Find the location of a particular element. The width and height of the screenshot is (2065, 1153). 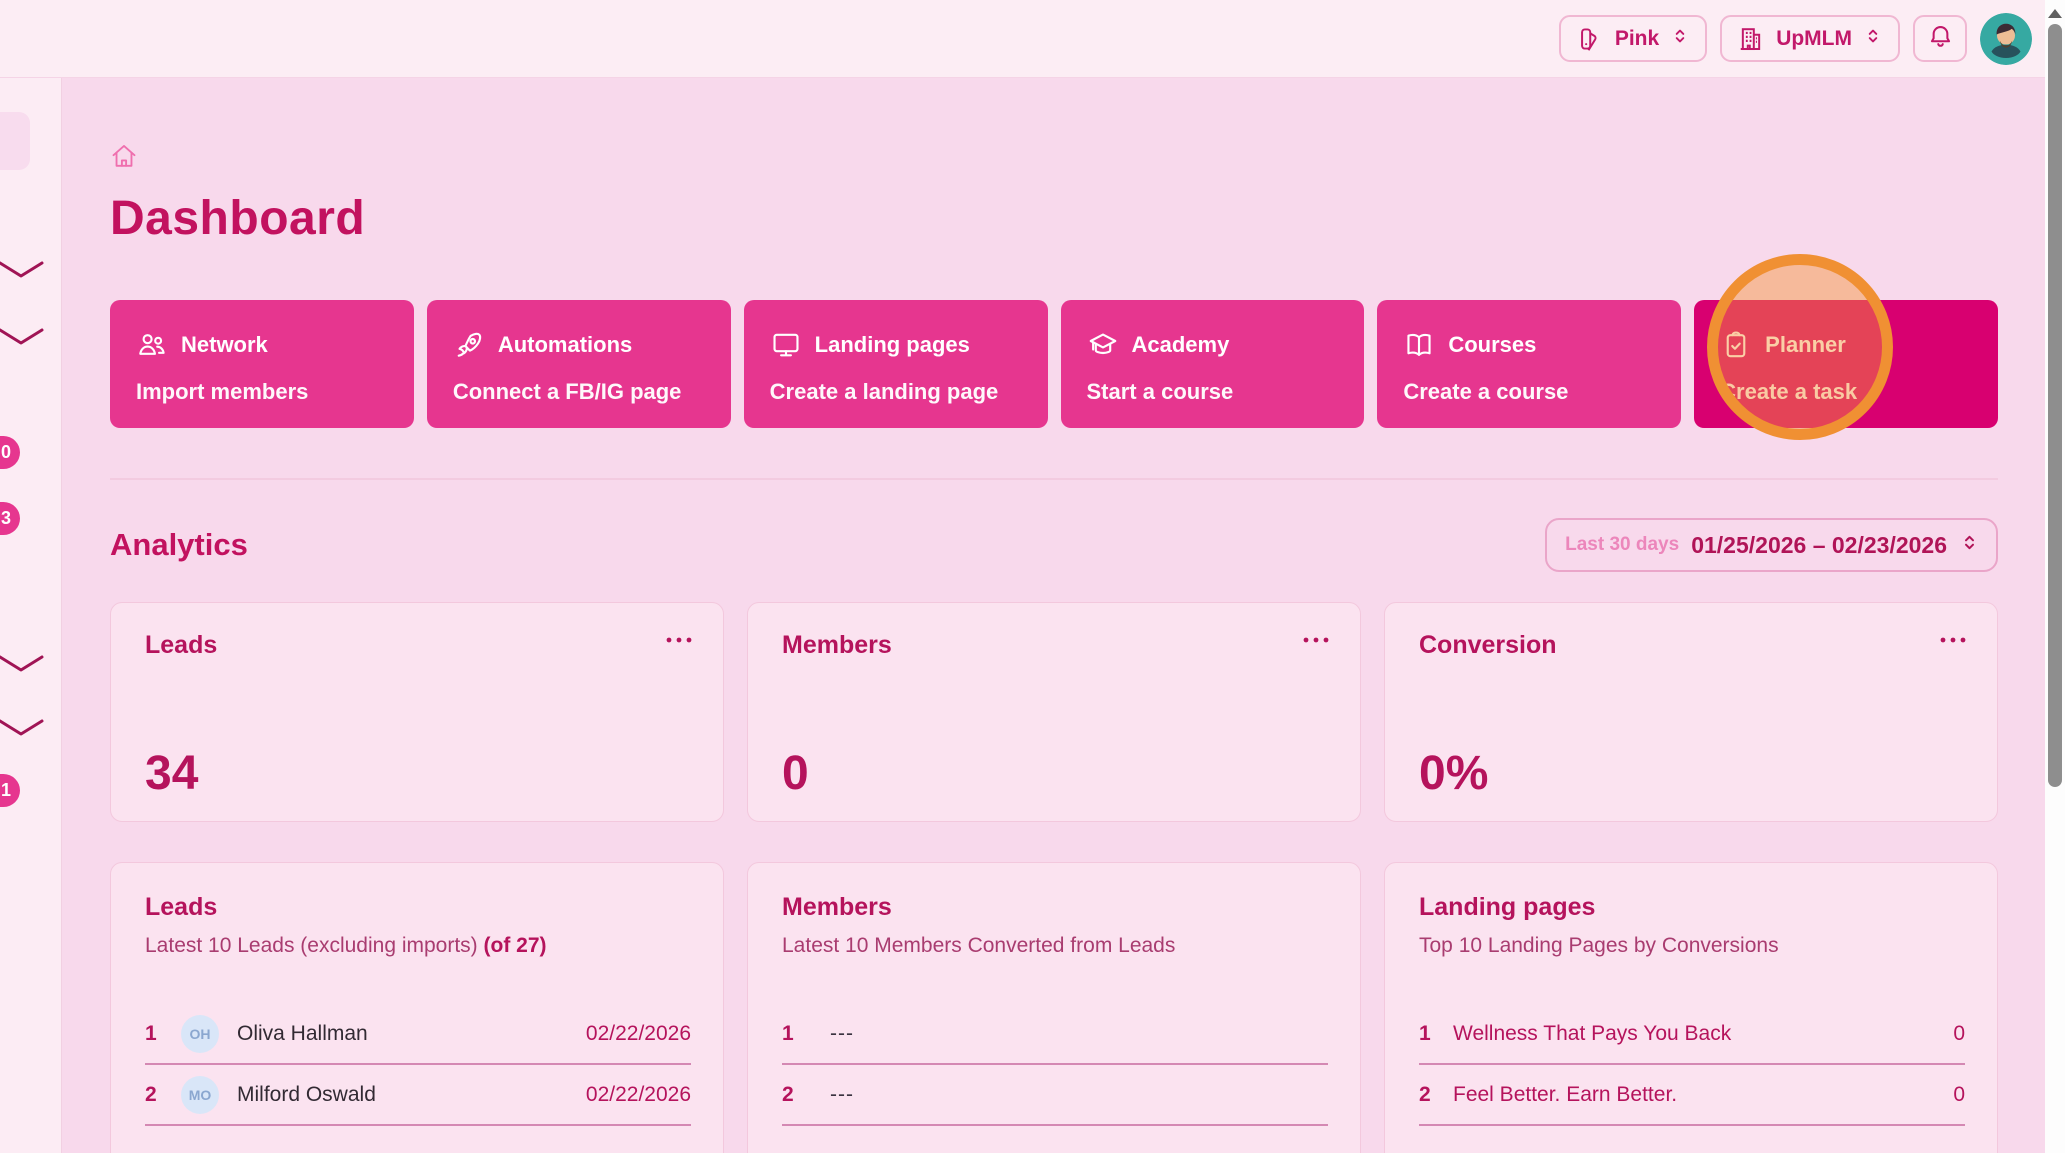

avatar: OH is located at coordinates (200, 1033).